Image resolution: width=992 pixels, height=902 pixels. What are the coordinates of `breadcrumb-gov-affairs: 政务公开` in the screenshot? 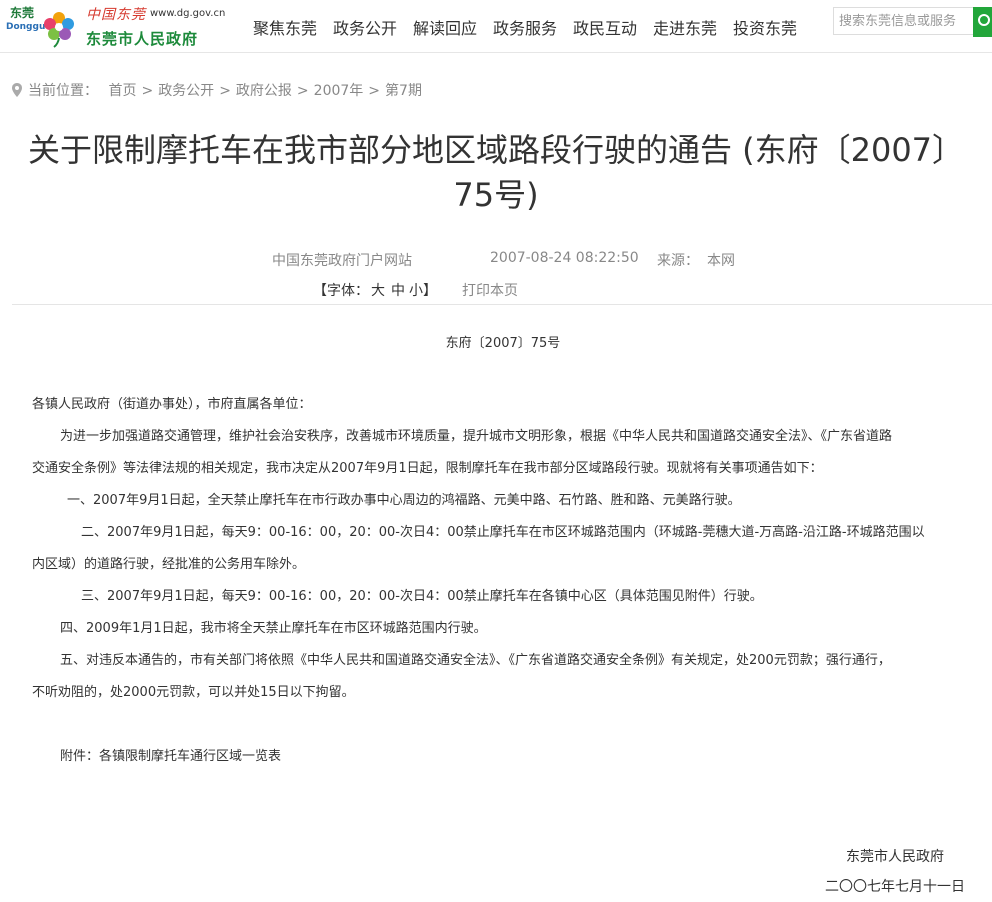 It's located at (186, 90).